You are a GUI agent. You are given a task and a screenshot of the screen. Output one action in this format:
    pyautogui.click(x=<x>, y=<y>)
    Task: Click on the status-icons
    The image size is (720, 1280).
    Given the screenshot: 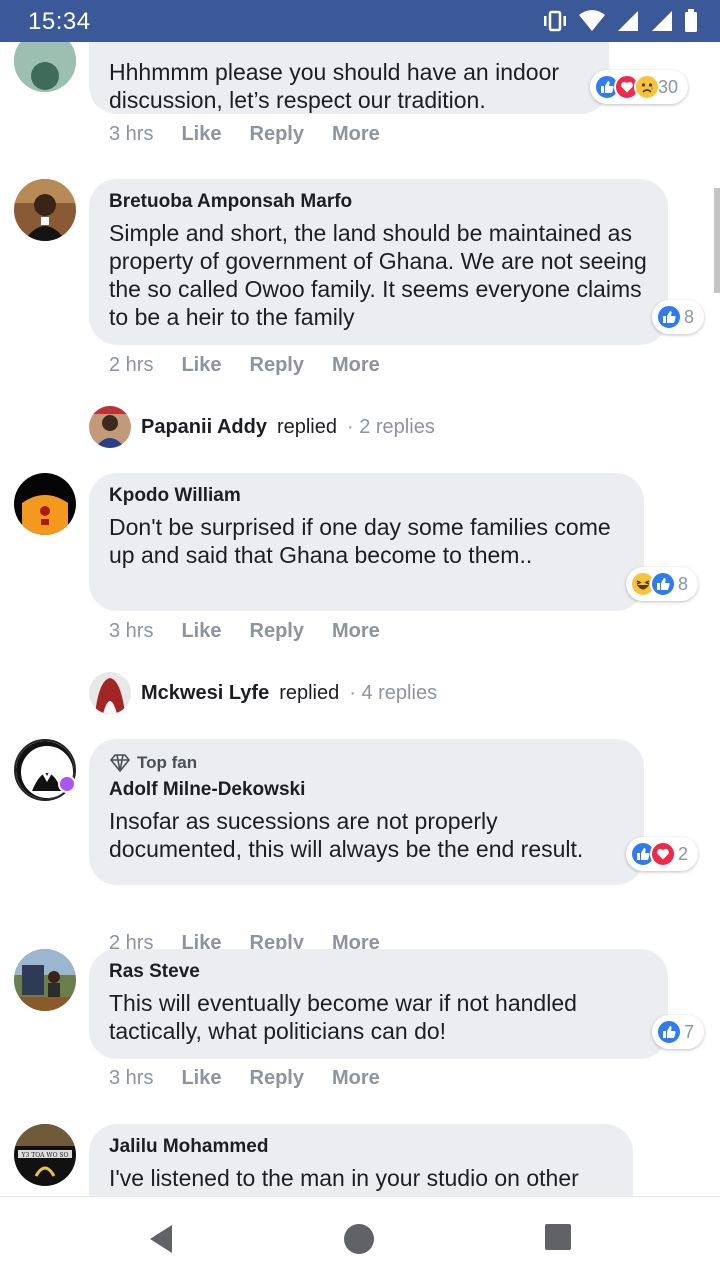 What is the action you would take?
    pyautogui.click(x=620, y=21)
    